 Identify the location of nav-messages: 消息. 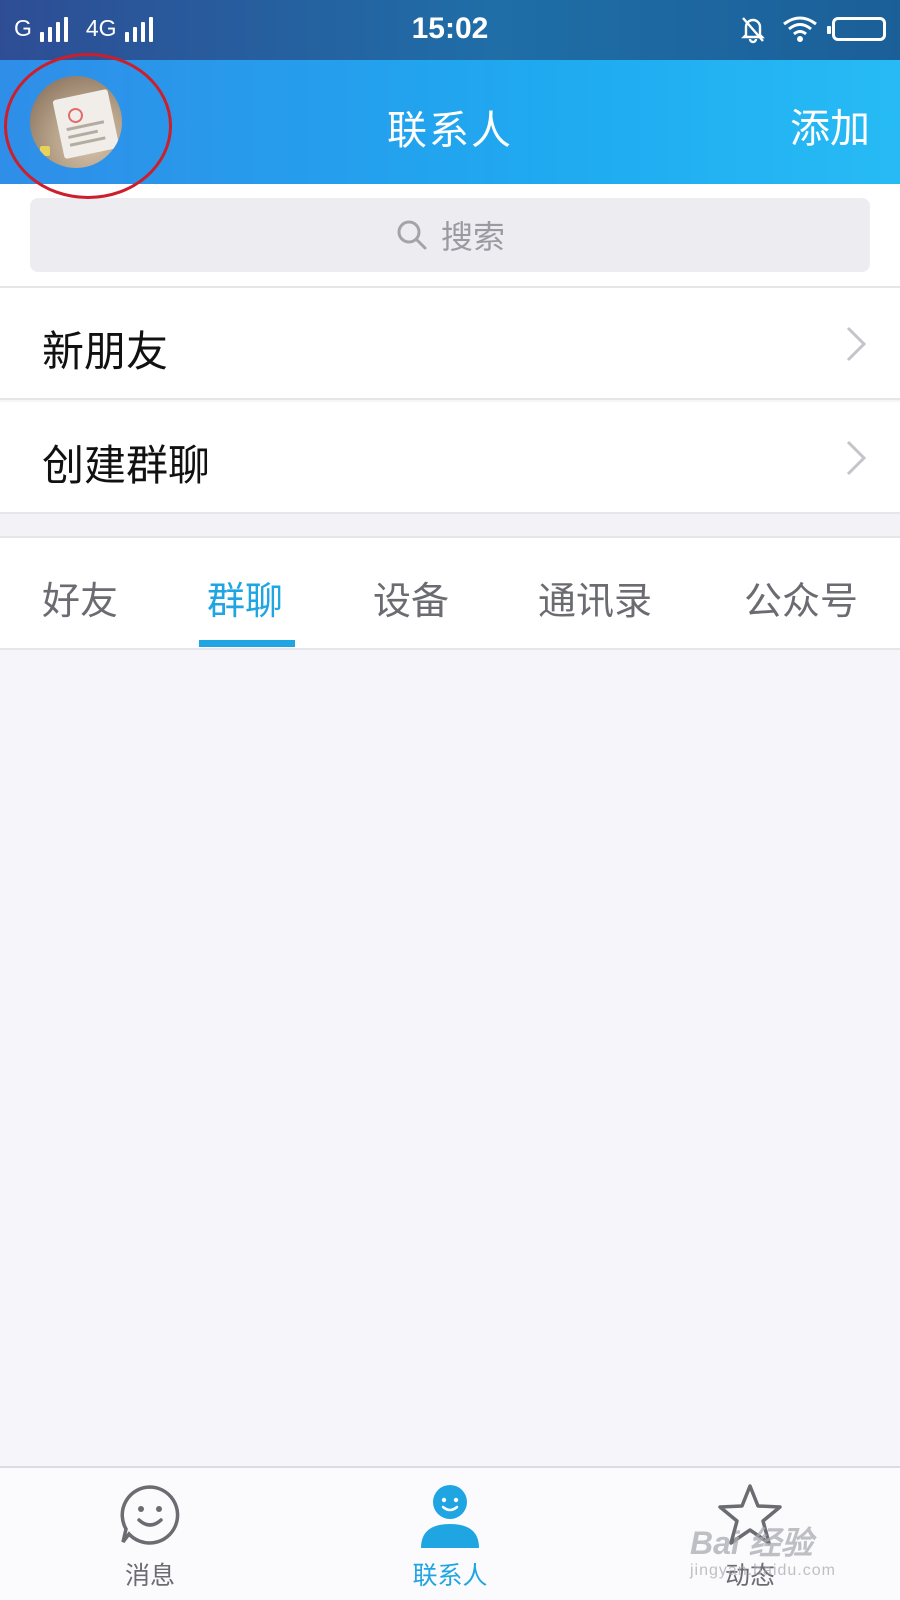
(150, 1534).